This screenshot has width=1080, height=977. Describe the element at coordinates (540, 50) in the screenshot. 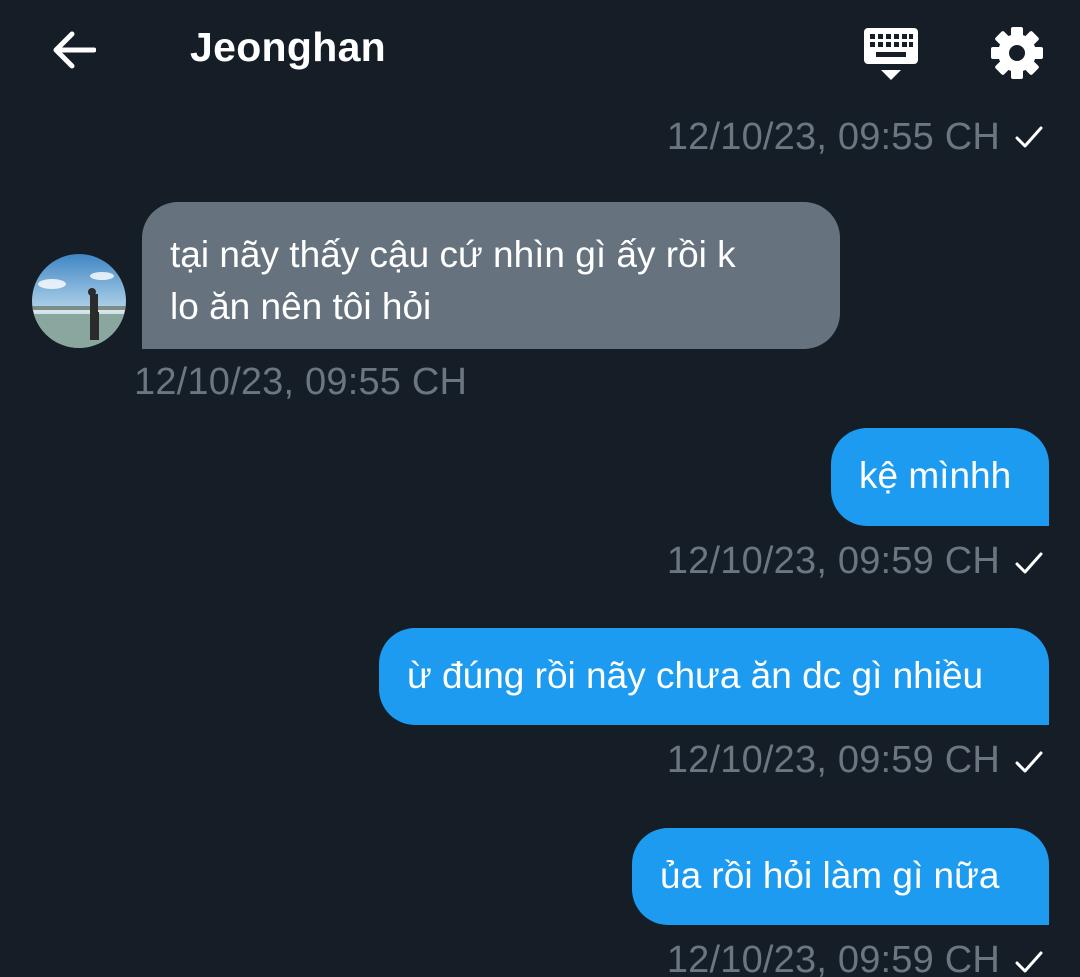

I see `chat-header: Jeonghan` at that location.